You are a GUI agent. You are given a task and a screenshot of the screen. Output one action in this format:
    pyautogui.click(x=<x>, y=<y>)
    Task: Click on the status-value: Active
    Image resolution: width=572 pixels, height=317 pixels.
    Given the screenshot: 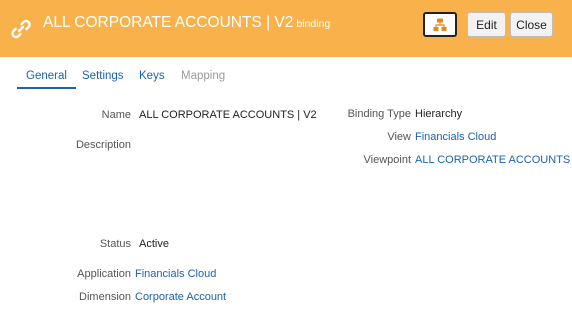 What is the action you would take?
    pyautogui.click(x=154, y=244)
    